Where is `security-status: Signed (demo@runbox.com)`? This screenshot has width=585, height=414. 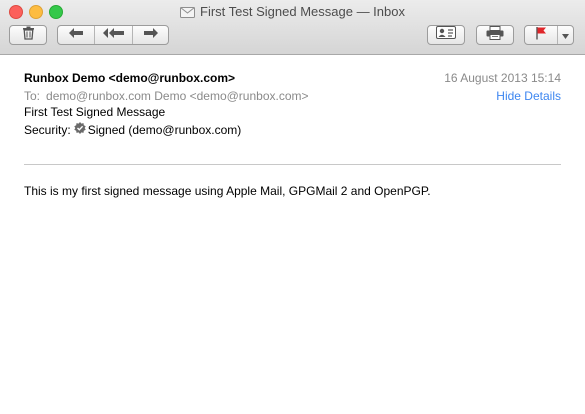
security-status: Signed (demo@runbox.com) is located at coordinates (164, 129).